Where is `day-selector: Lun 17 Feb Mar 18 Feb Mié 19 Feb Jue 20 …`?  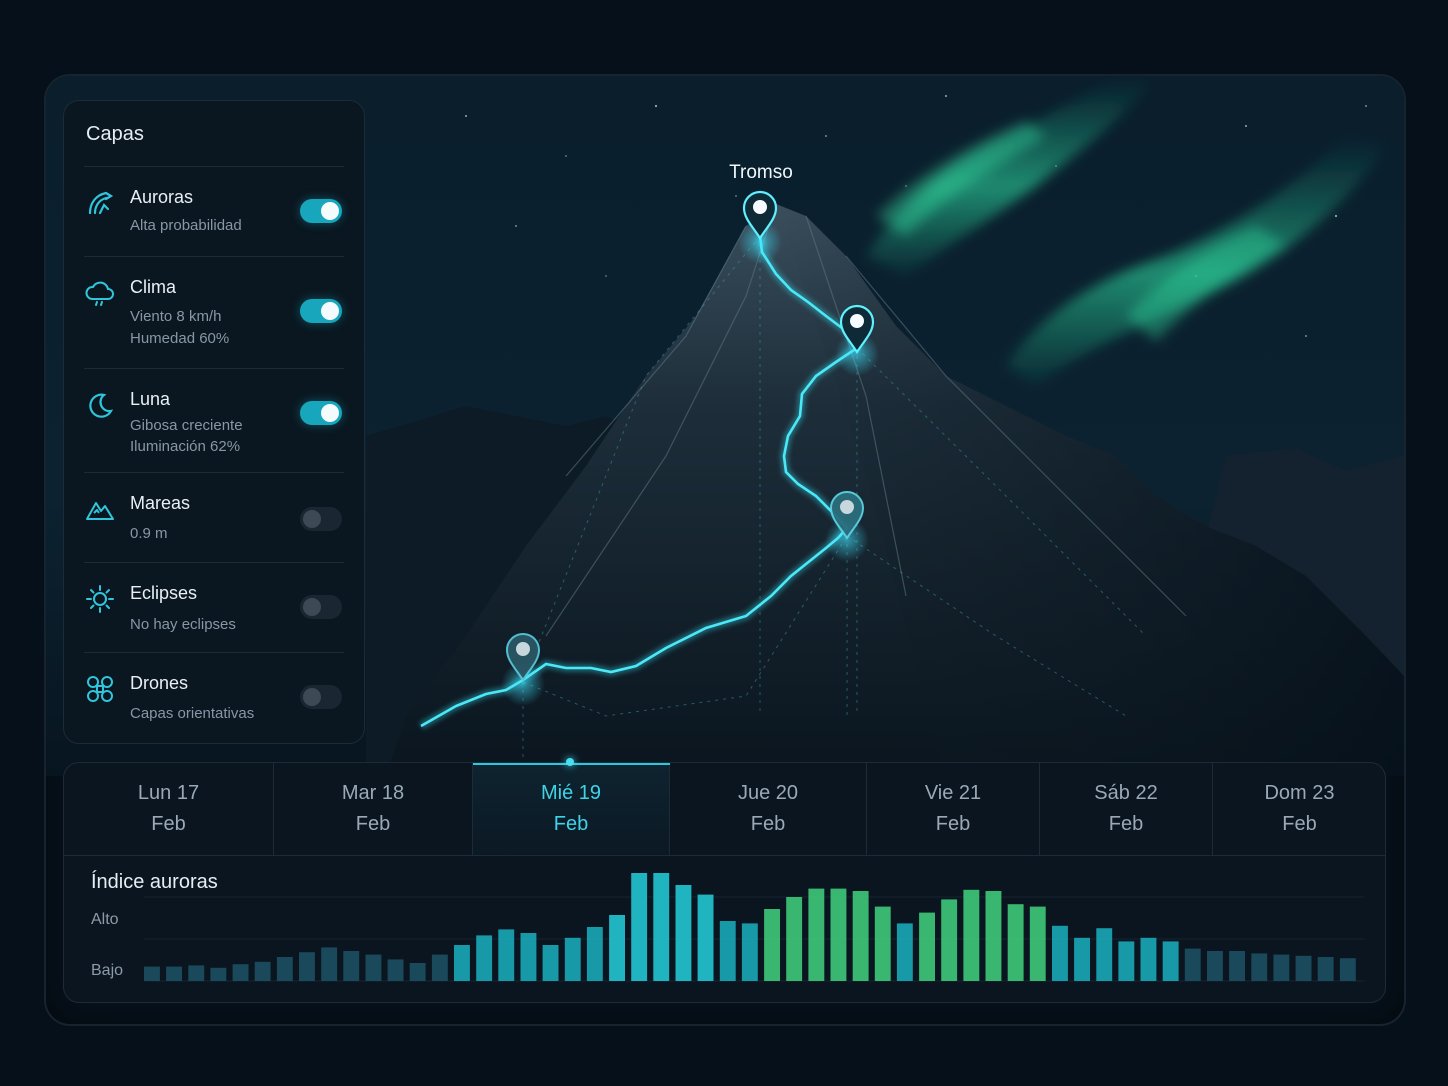
day-selector: Lun 17 Feb Mar 18 Feb Mié 19 Feb Jue 20 … is located at coordinates (724, 809).